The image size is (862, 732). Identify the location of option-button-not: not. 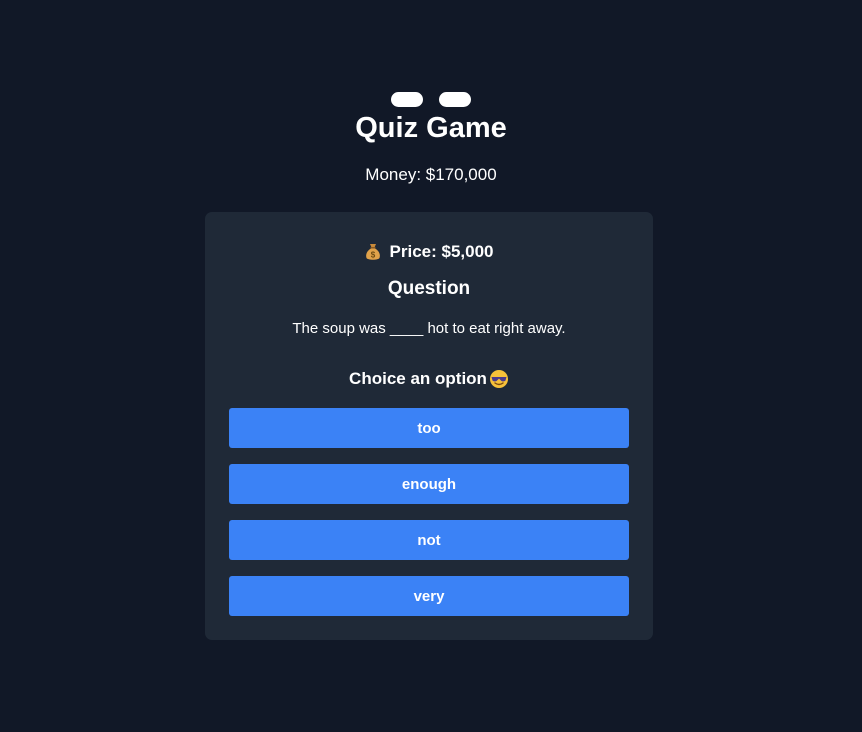
(429, 540).